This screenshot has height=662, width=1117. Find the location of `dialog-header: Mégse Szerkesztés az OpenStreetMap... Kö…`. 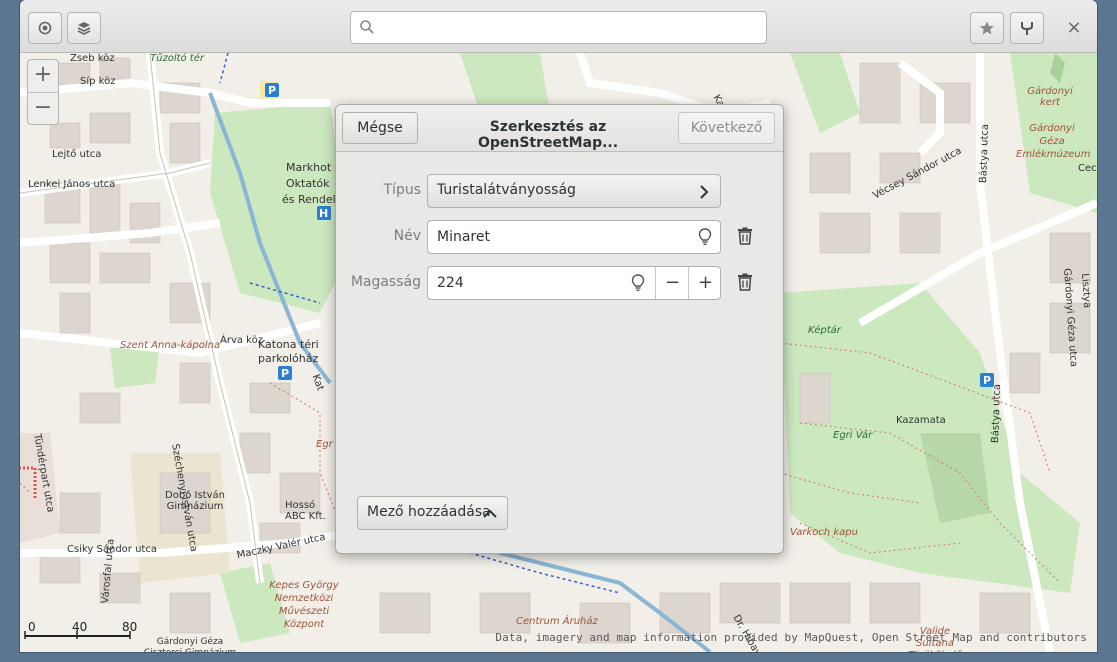

dialog-header: Mégse Szerkesztés az OpenStreetMap... Kö… is located at coordinates (559, 128).